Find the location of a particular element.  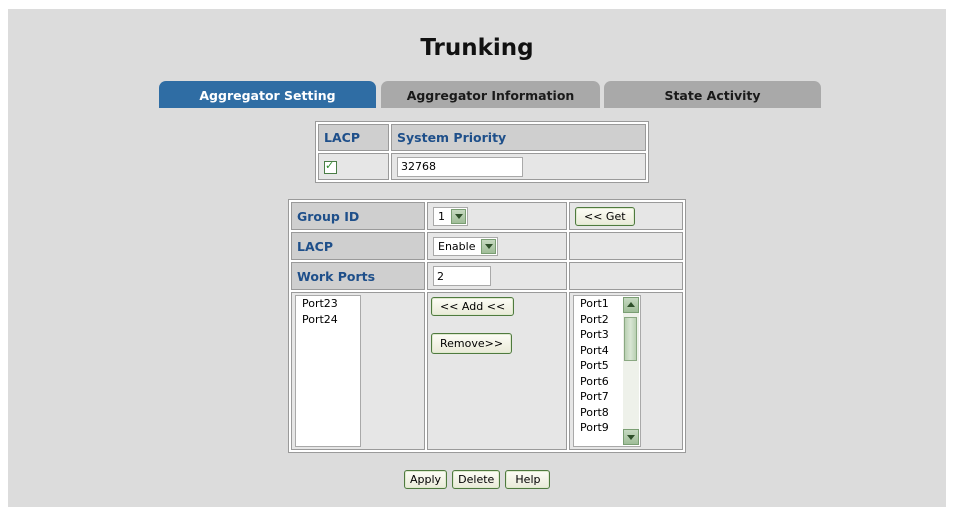

action-buttons: Apply Delete Help is located at coordinates (477, 478).